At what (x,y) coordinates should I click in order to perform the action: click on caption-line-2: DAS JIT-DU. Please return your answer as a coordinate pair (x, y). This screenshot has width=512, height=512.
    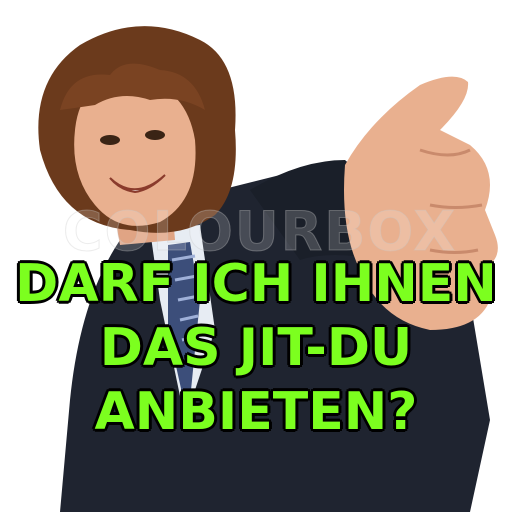
    Looking at the image, I should click on (256, 348).